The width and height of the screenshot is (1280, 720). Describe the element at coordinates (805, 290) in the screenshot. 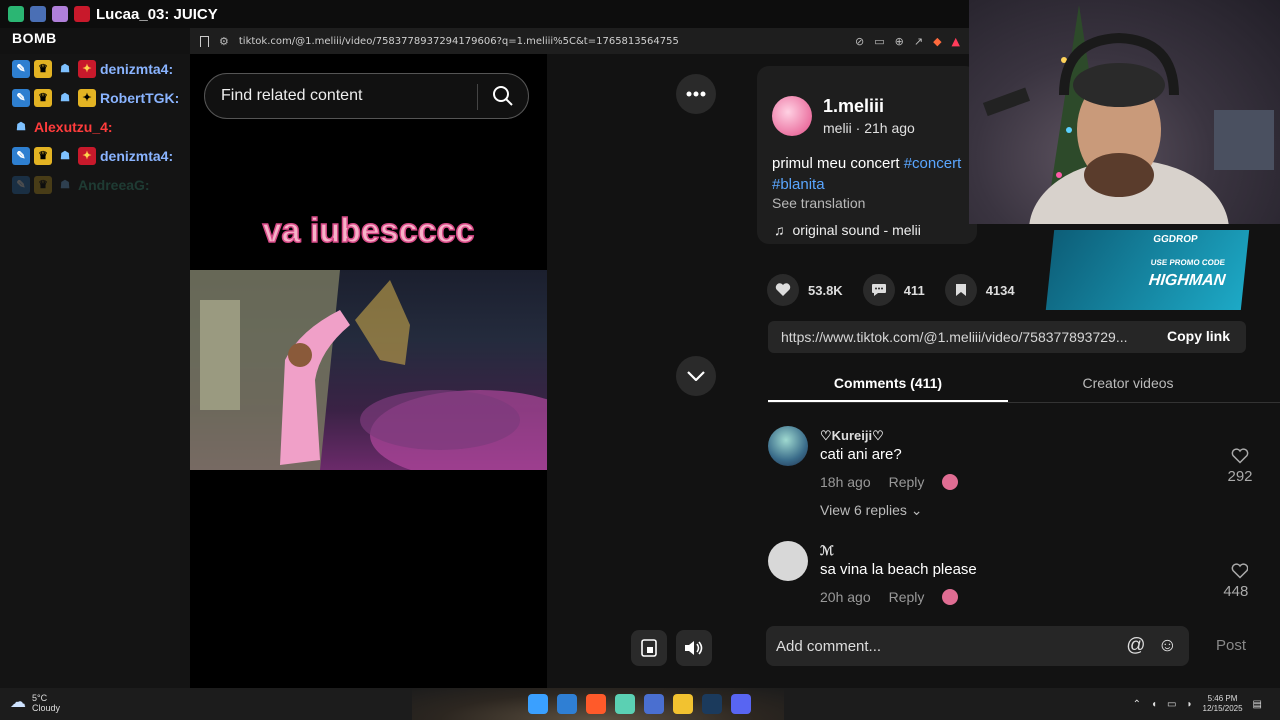

I see `like-stat: 53.8K` at that location.